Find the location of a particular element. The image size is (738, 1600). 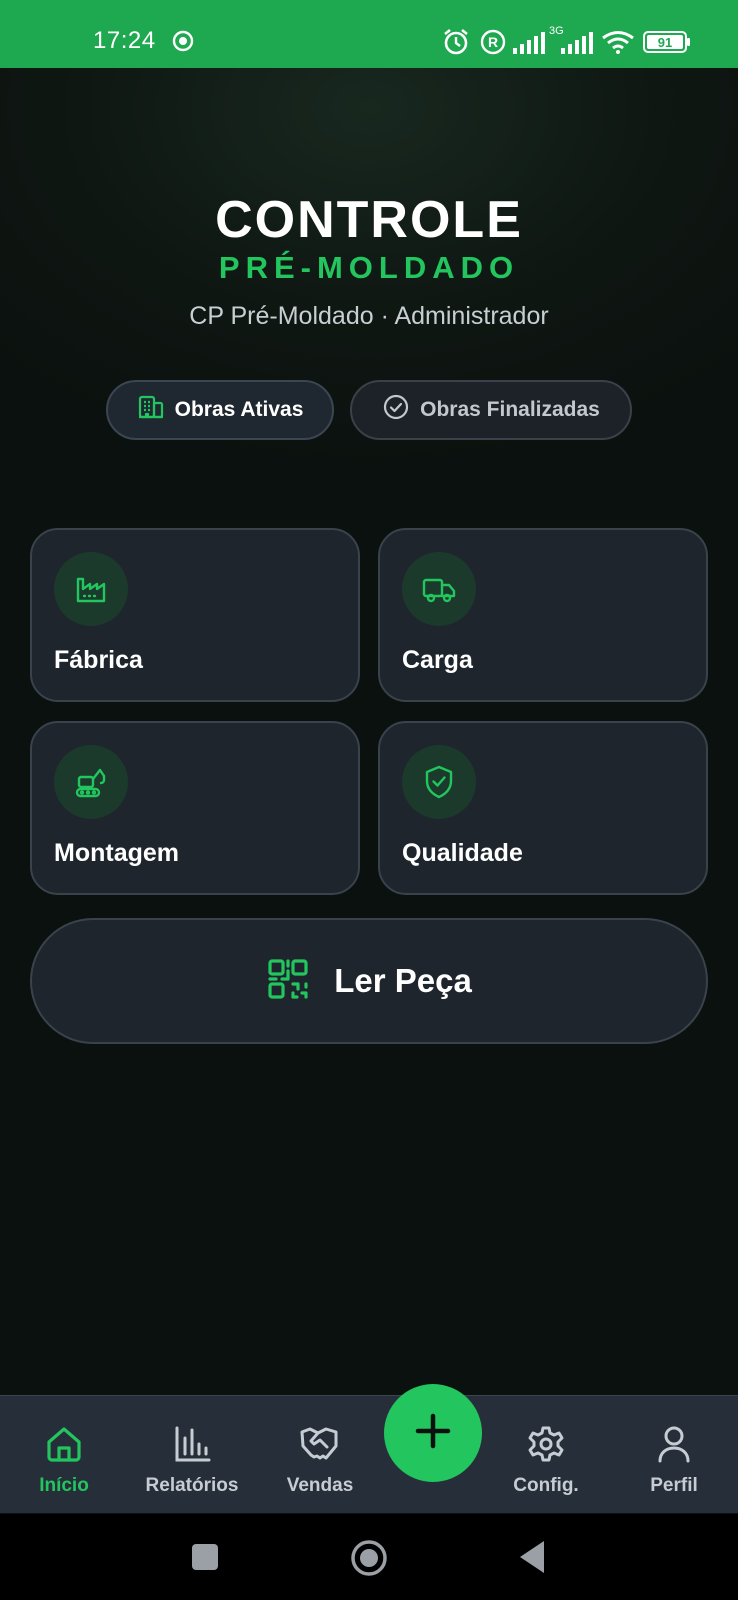

nav-vendas: Vendas is located at coordinates (320, 1455).